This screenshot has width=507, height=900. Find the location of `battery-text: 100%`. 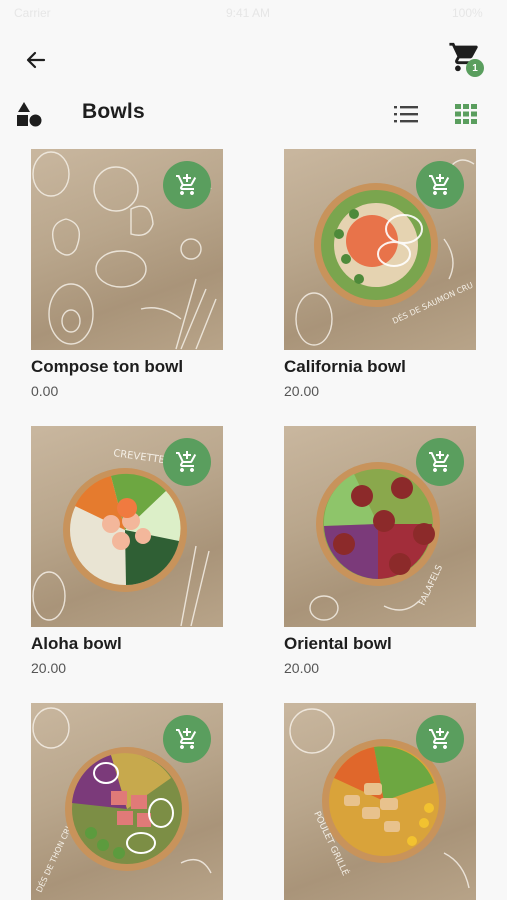

battery-text: 100% is located at coordinates (467, 13).